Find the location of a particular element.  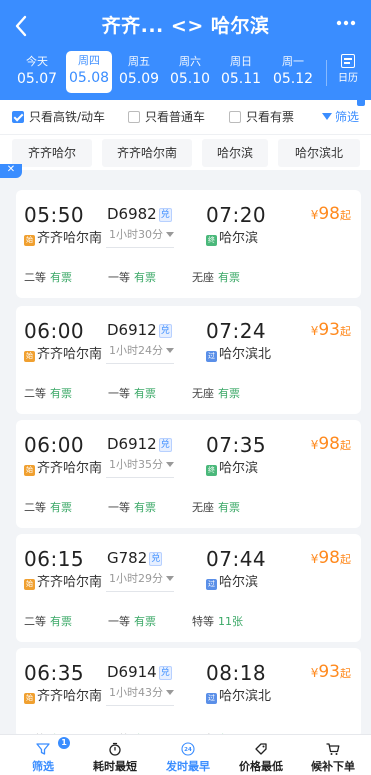

calendar-icon is located at coordinates (348, 61).